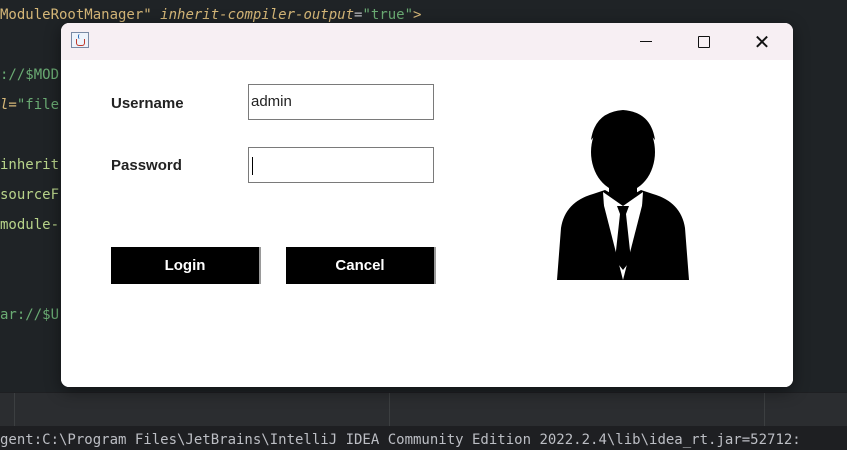 The width and height of the screenshot is (847, 450). Describe the element at coordinates (341, 165) in the screenshot. I see `password-input` at that location.